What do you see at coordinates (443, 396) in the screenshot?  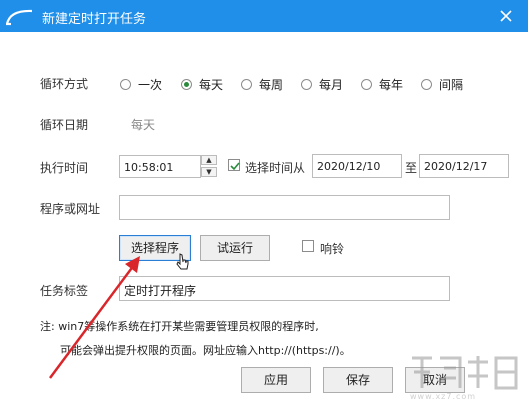 I see `watermark-text: www.xz7.com` at bounding box center [443, 396].